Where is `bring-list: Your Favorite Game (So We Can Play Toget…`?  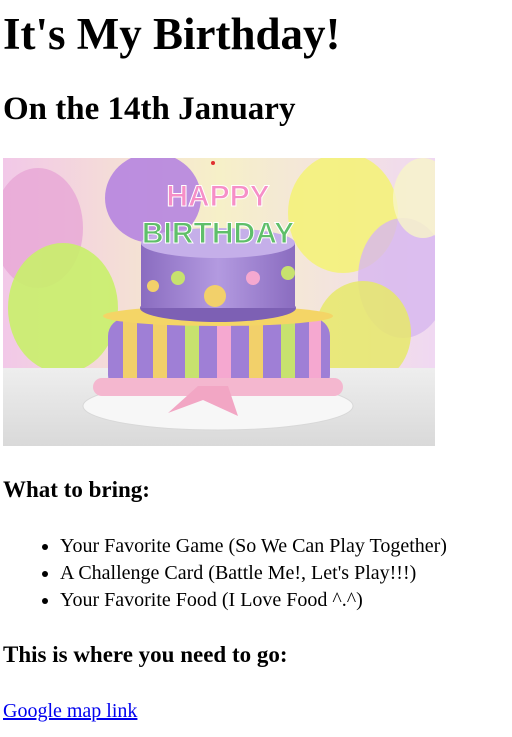 bring-list: Your Favorite Game (So We Can Play Toget… is located at coordinates (256, 573).